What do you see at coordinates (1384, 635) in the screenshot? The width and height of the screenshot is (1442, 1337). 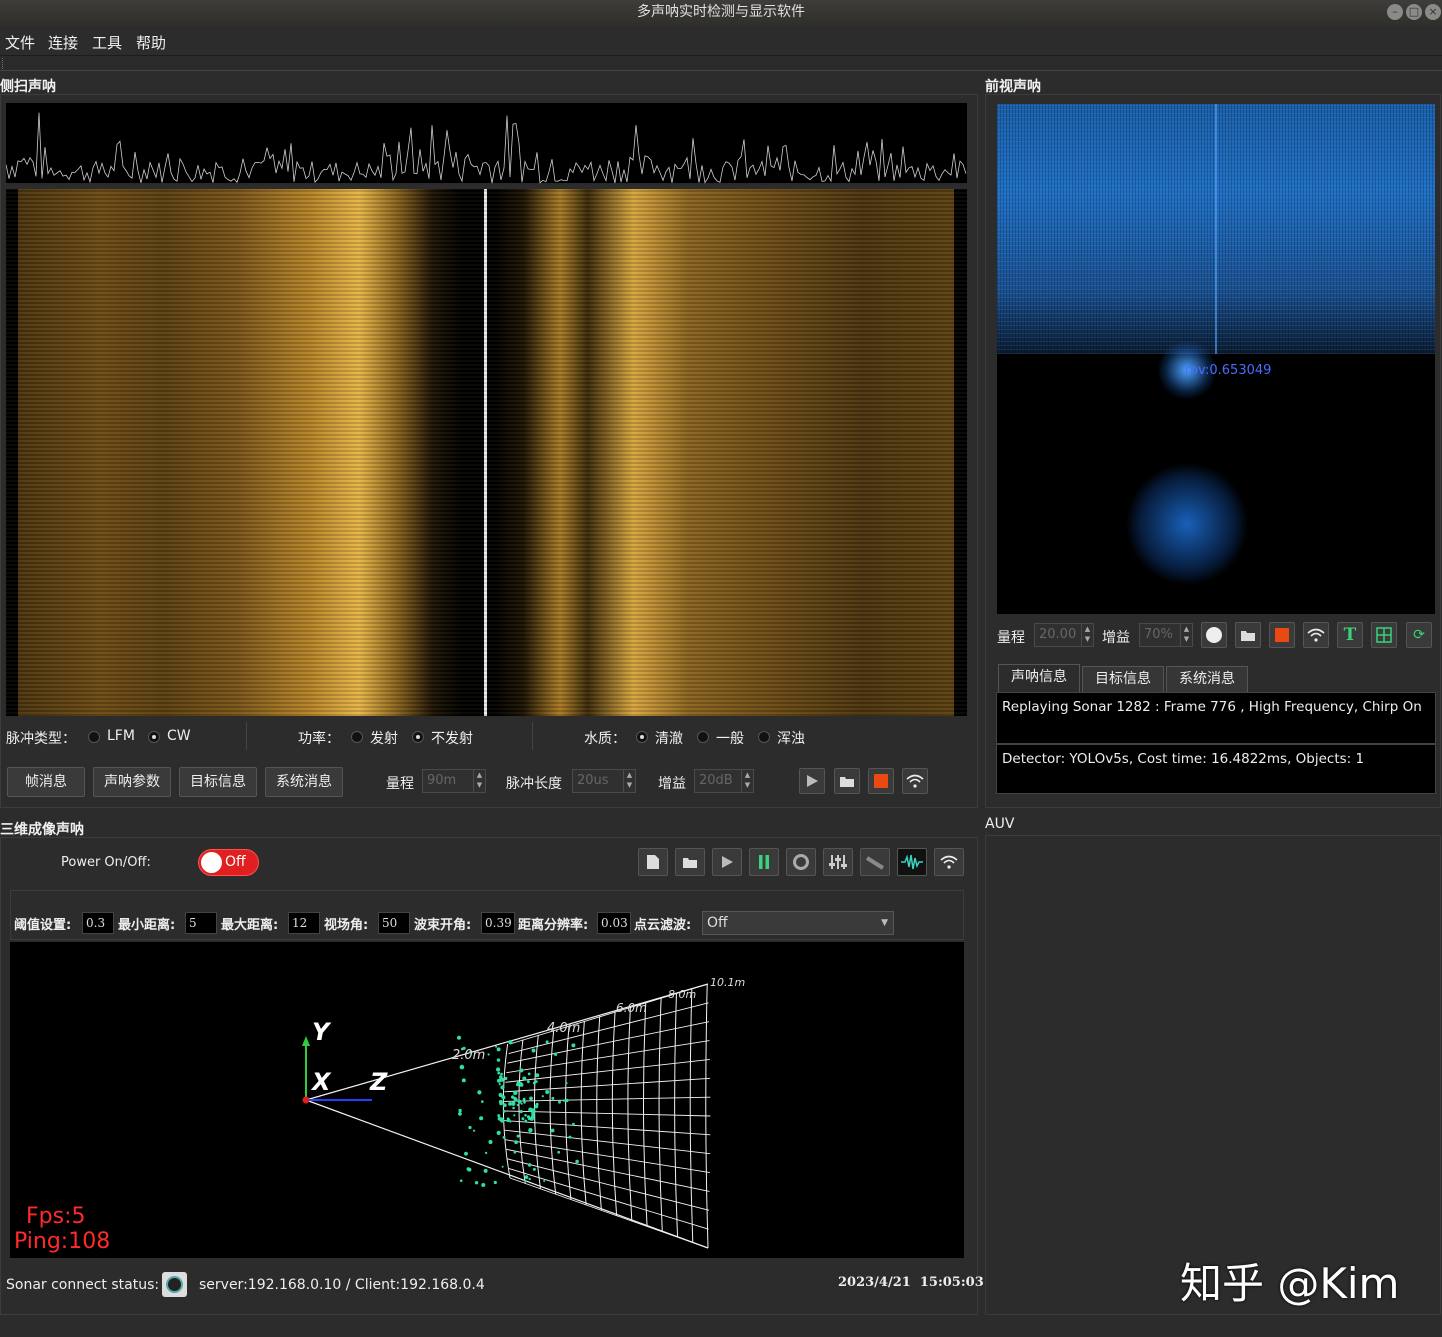 I see `grid-icon` at bounding box center [1384, 635].